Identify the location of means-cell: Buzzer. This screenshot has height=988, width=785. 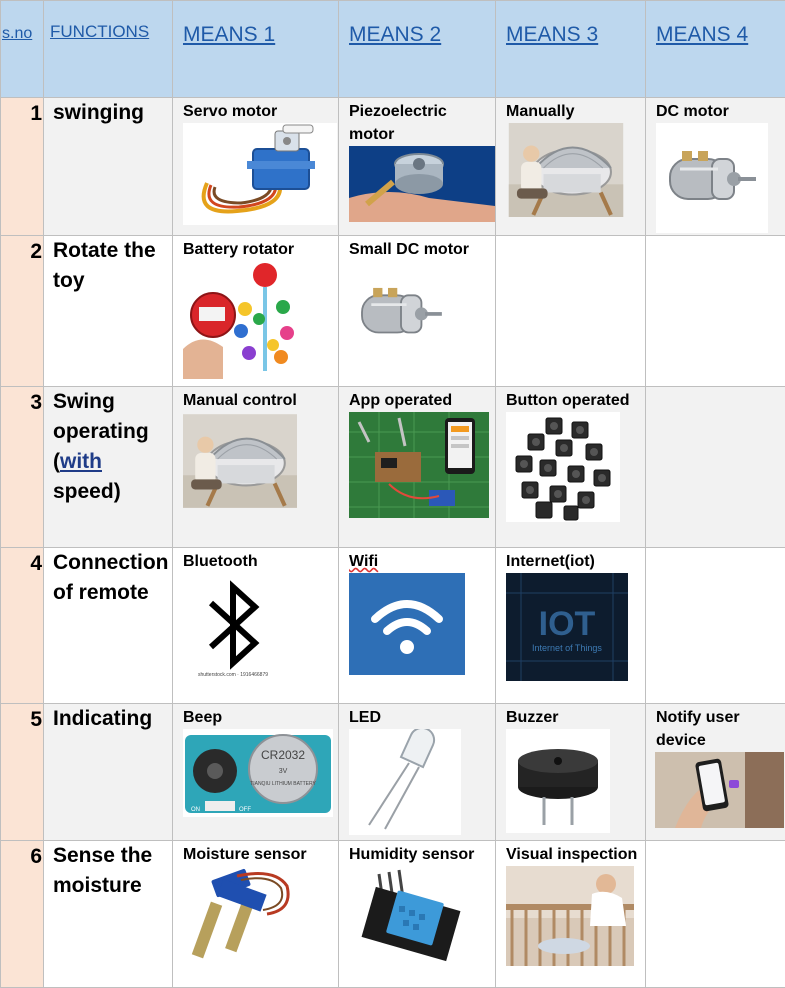
(570, 772).